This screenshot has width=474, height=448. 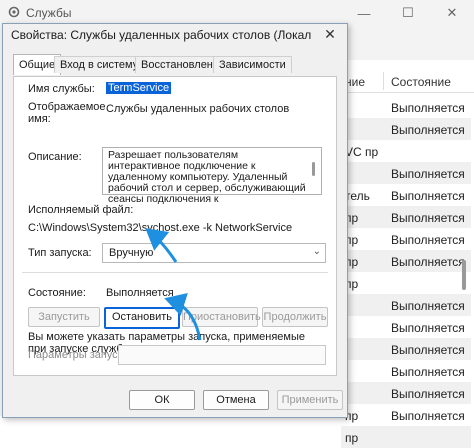 What do you see at coordinates (99, 64) in the screenshot?
I see `tab-logon: Вход в систему` at bounding box center [99, 64].